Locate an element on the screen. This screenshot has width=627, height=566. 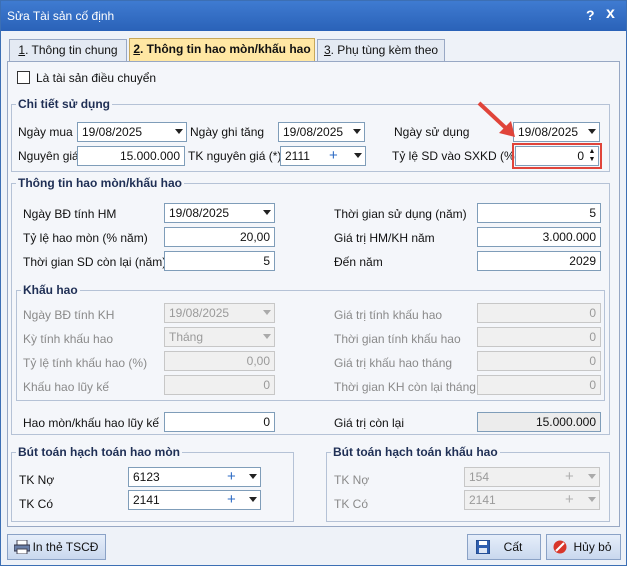
kh-entries-group is located at coordinates (468, 487).